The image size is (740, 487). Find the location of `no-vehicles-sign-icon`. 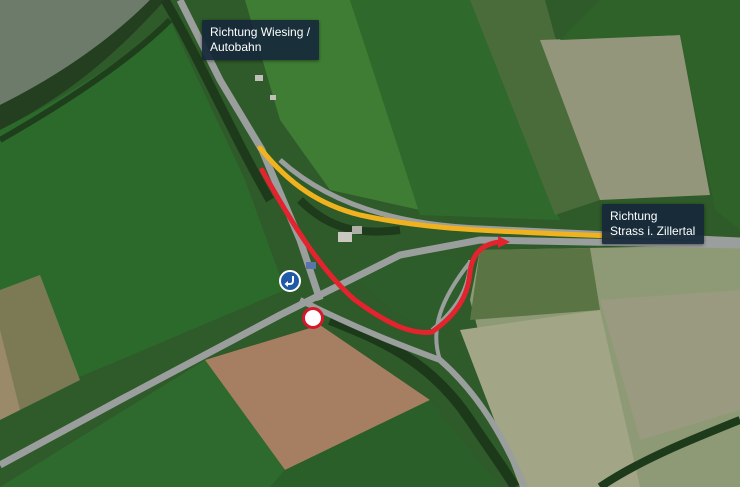

no-vehicles-sign-icon is located at coordinates (313, 318).